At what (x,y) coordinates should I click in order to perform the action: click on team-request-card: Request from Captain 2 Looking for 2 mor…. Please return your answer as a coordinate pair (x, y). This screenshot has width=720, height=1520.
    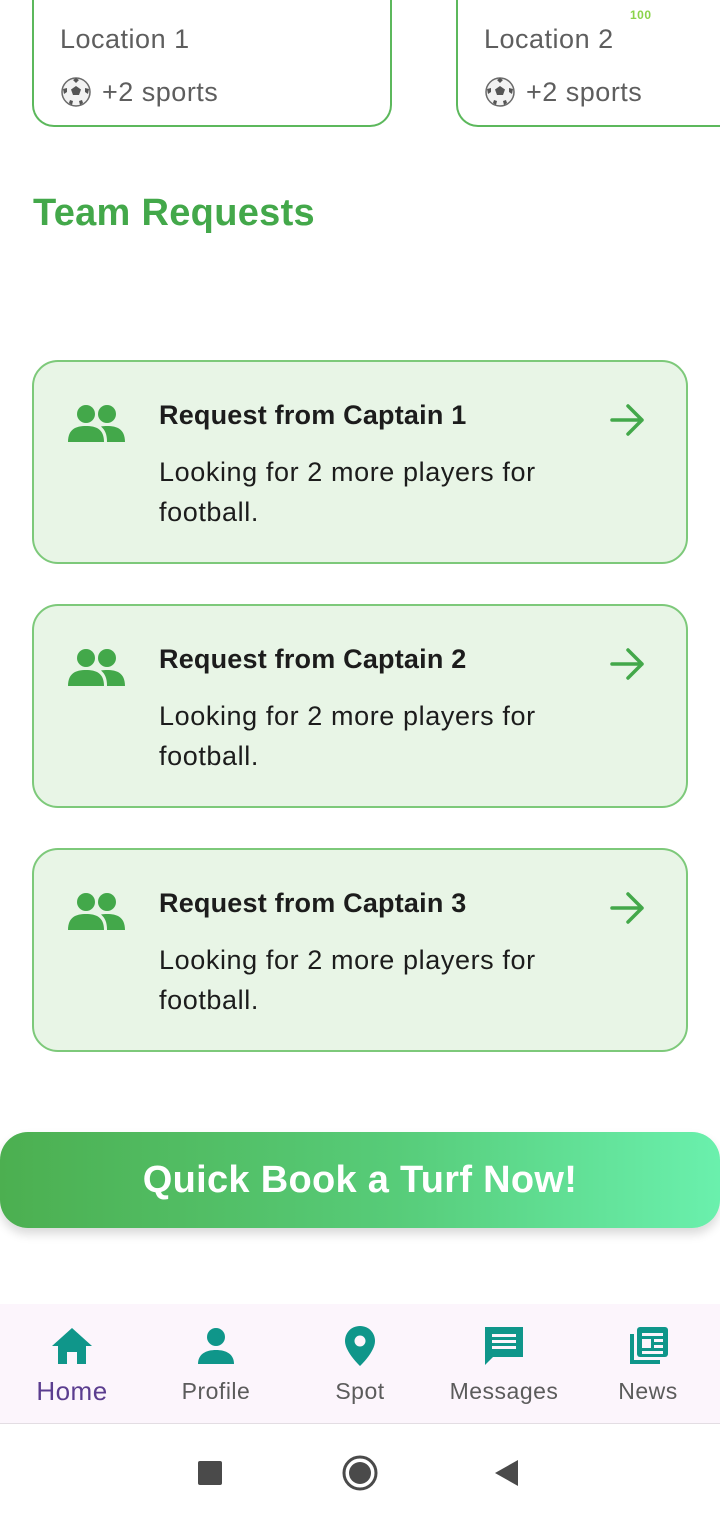
    Looking at the image, I should click on (360, 706).